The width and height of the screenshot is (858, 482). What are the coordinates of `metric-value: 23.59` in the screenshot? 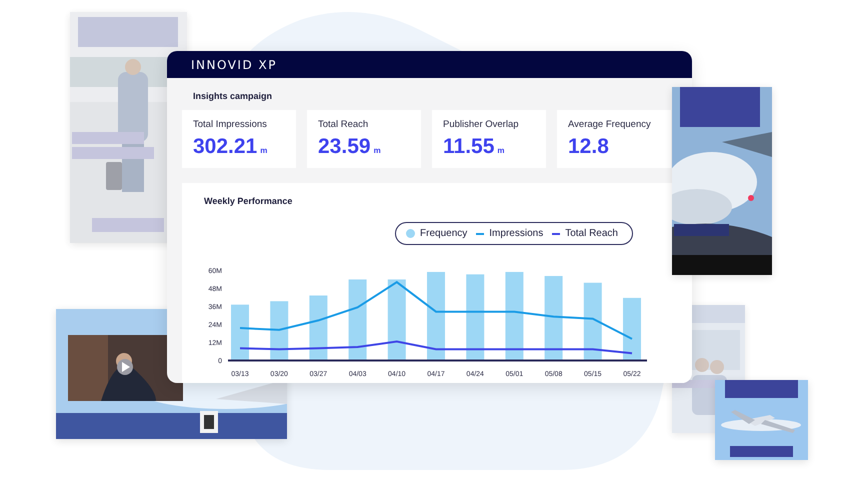 It's located at (344, 147).